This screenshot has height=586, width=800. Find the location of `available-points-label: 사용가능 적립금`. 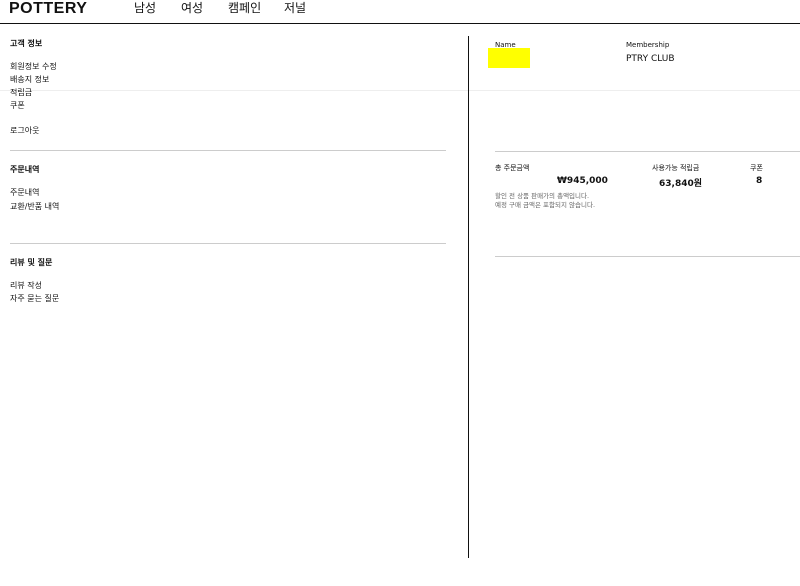

available-points-label: 사용가능 적립금 is located at coordinates (676, 168).